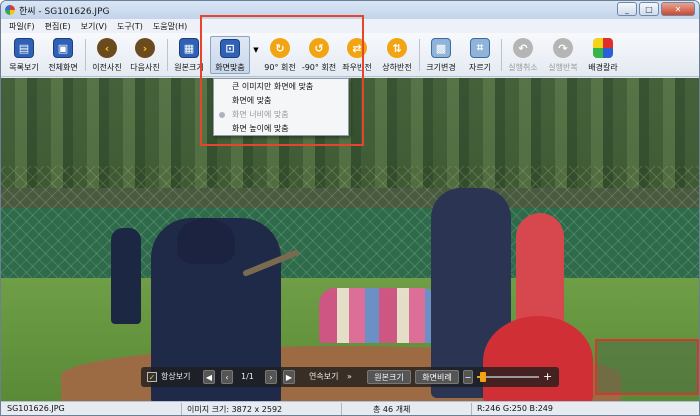 This screenshot has width=700, height=416. Describe the element at coordinates (678, 9) in the screenshot. I see `close-button: ✕` at that location.